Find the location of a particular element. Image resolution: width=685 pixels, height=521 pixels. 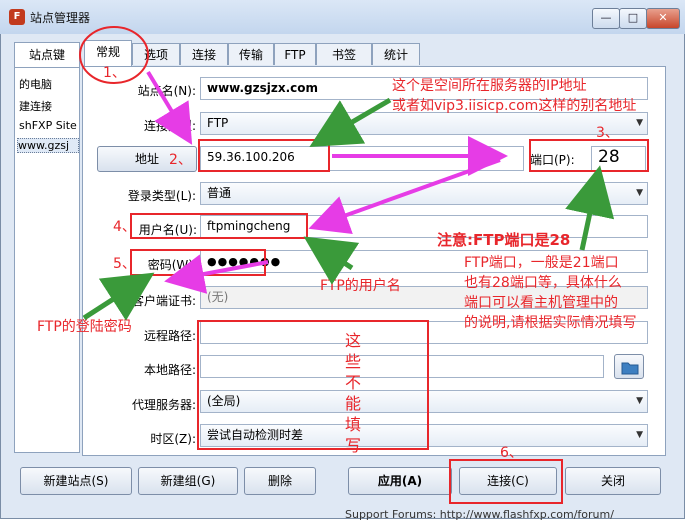

arrow-password-magenta is located at coordinates (216, 274).